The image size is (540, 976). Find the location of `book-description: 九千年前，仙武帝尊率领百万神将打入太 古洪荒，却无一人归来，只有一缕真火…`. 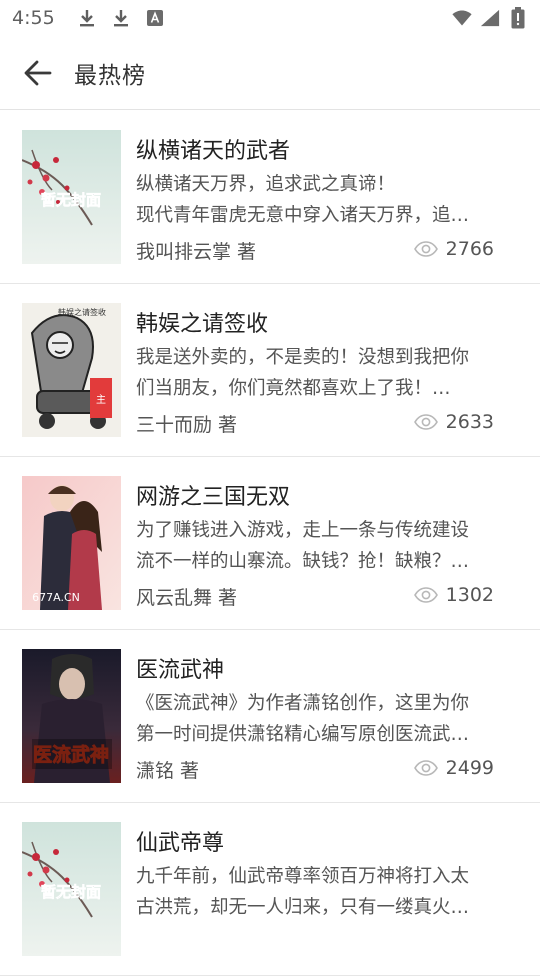

book-description: 九千年前，仙武帝尊率领百万神将打入太 古洪荒，却无一人归来，只有一缕真火… is located at coordinates (318, 892).